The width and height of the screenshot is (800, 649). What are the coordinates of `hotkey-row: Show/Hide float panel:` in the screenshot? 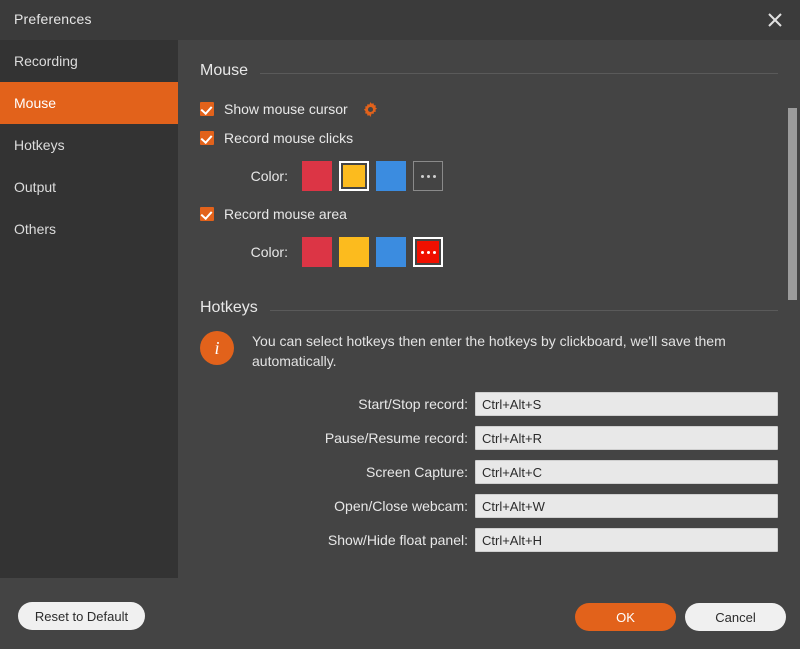 It's located at (489, 540).